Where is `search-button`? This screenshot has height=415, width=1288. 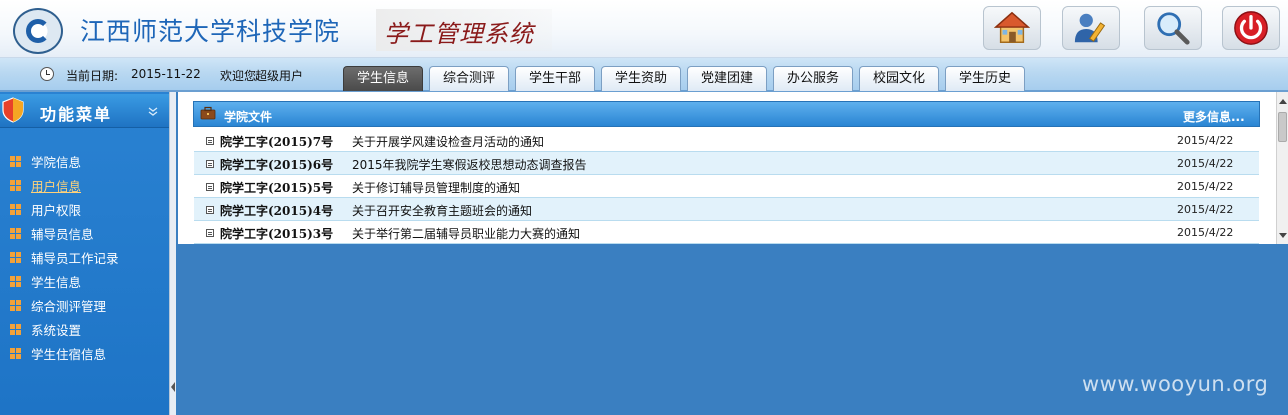 search-button is located at coordinates (1173, 28).